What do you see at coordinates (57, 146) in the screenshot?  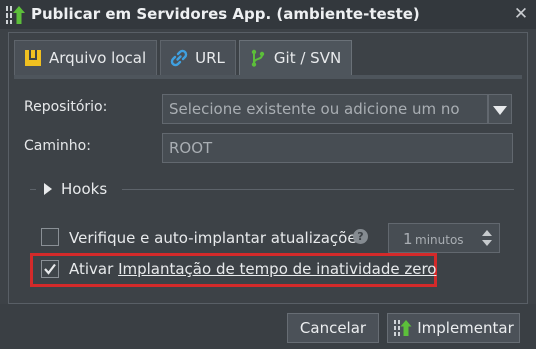 I see `path-label: Caminho:` at bounding box center [57, 146].